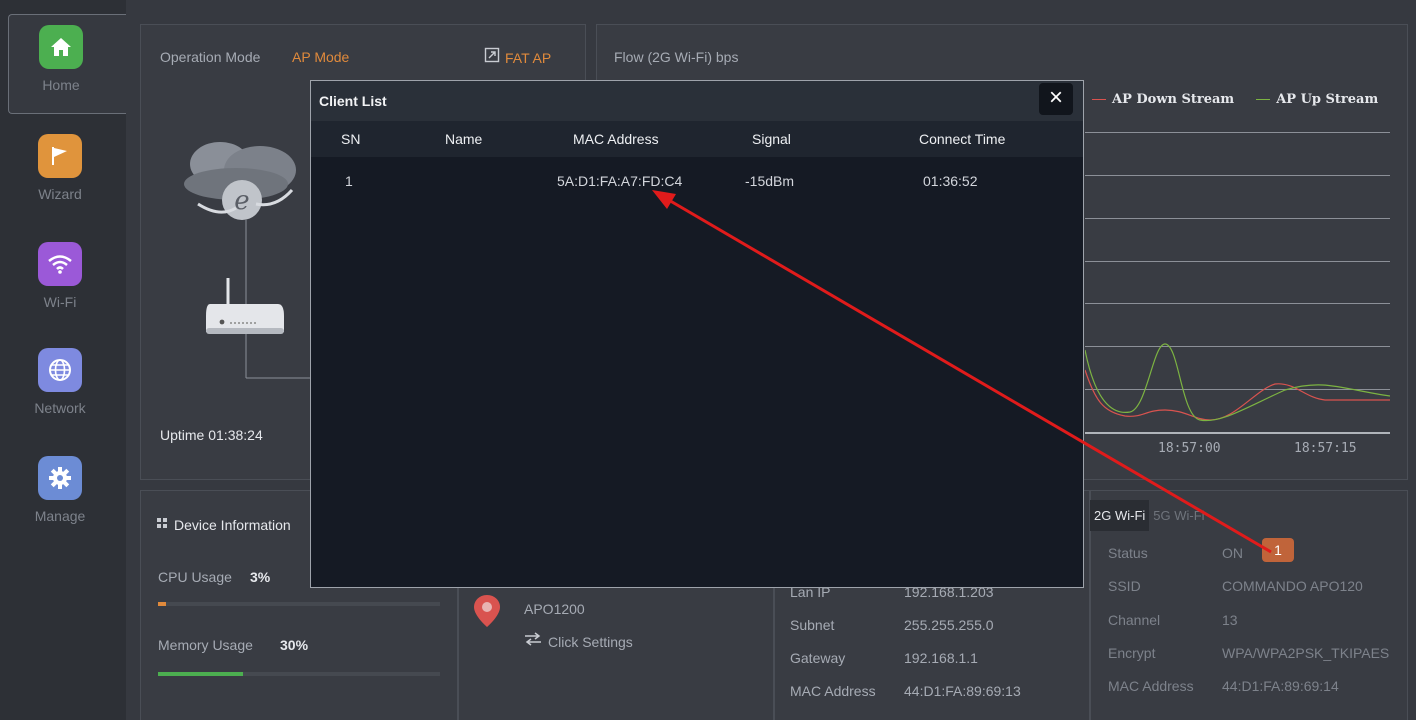 This screenshot has width=1416, height=720. I want to click on encrypt-value: WPA/WPA2PSK_TKIPAES, so click(1306, 653).